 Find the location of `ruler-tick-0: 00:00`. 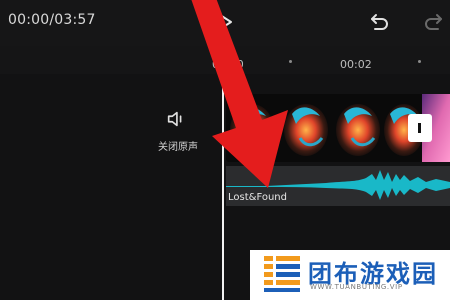

ruler-tick-0: 00:00 is located at coordinates (228, 64).